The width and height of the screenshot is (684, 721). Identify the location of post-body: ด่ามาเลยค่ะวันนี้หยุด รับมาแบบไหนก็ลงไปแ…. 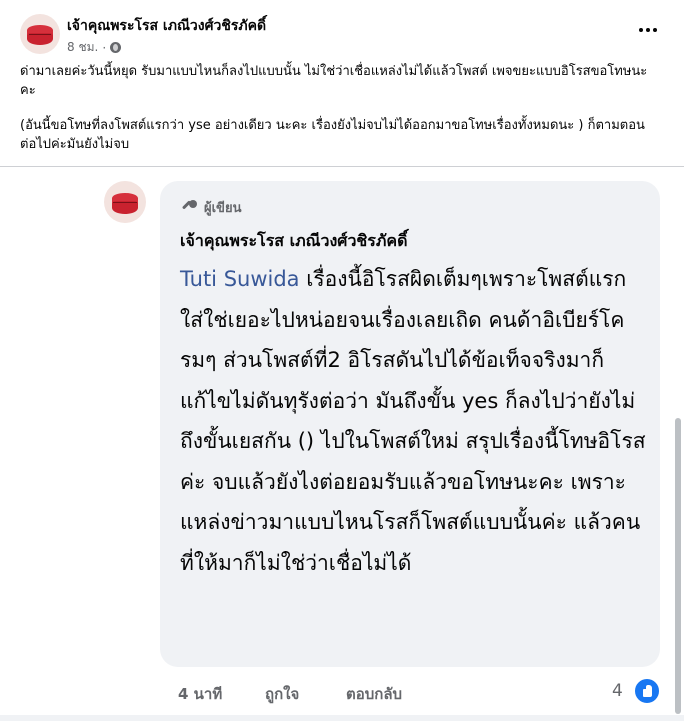
(340, 108).